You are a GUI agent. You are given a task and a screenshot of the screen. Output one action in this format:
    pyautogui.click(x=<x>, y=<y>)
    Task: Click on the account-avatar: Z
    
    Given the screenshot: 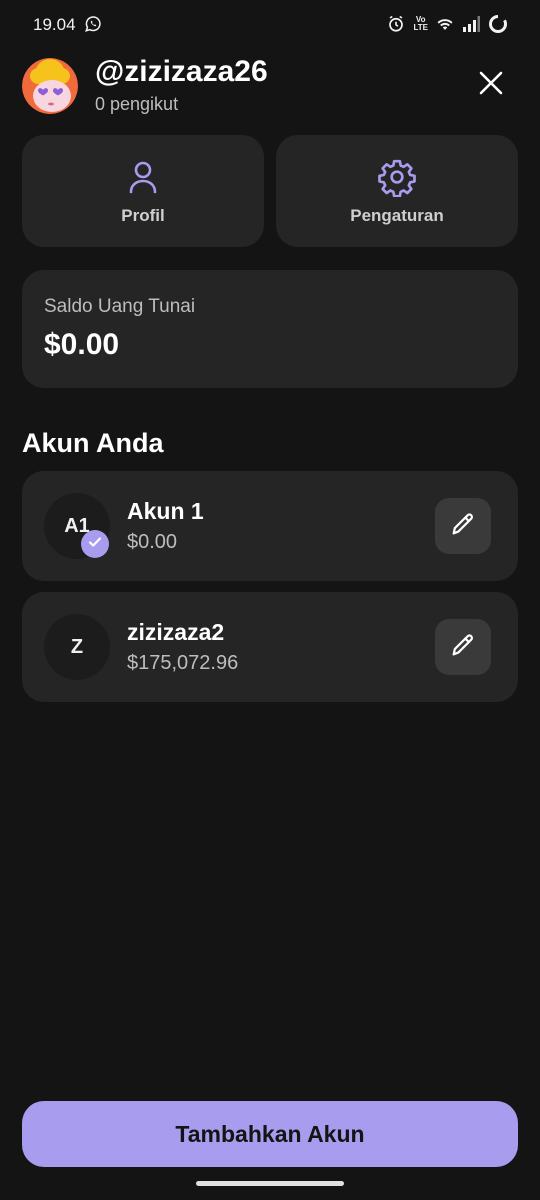 What is the action you would take?
    pyautogui.click(x=77, y=647)
    